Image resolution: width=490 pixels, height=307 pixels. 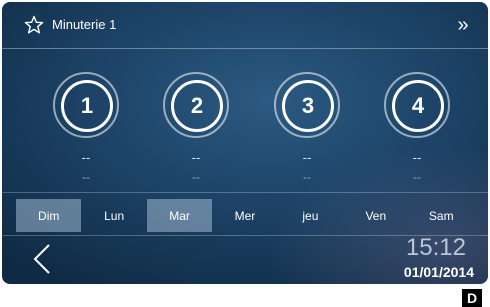 What do you see at coordinates (375, 215) in the screenshot?
I see `day-button-ven: Ven` at bounding box center [375, 215].